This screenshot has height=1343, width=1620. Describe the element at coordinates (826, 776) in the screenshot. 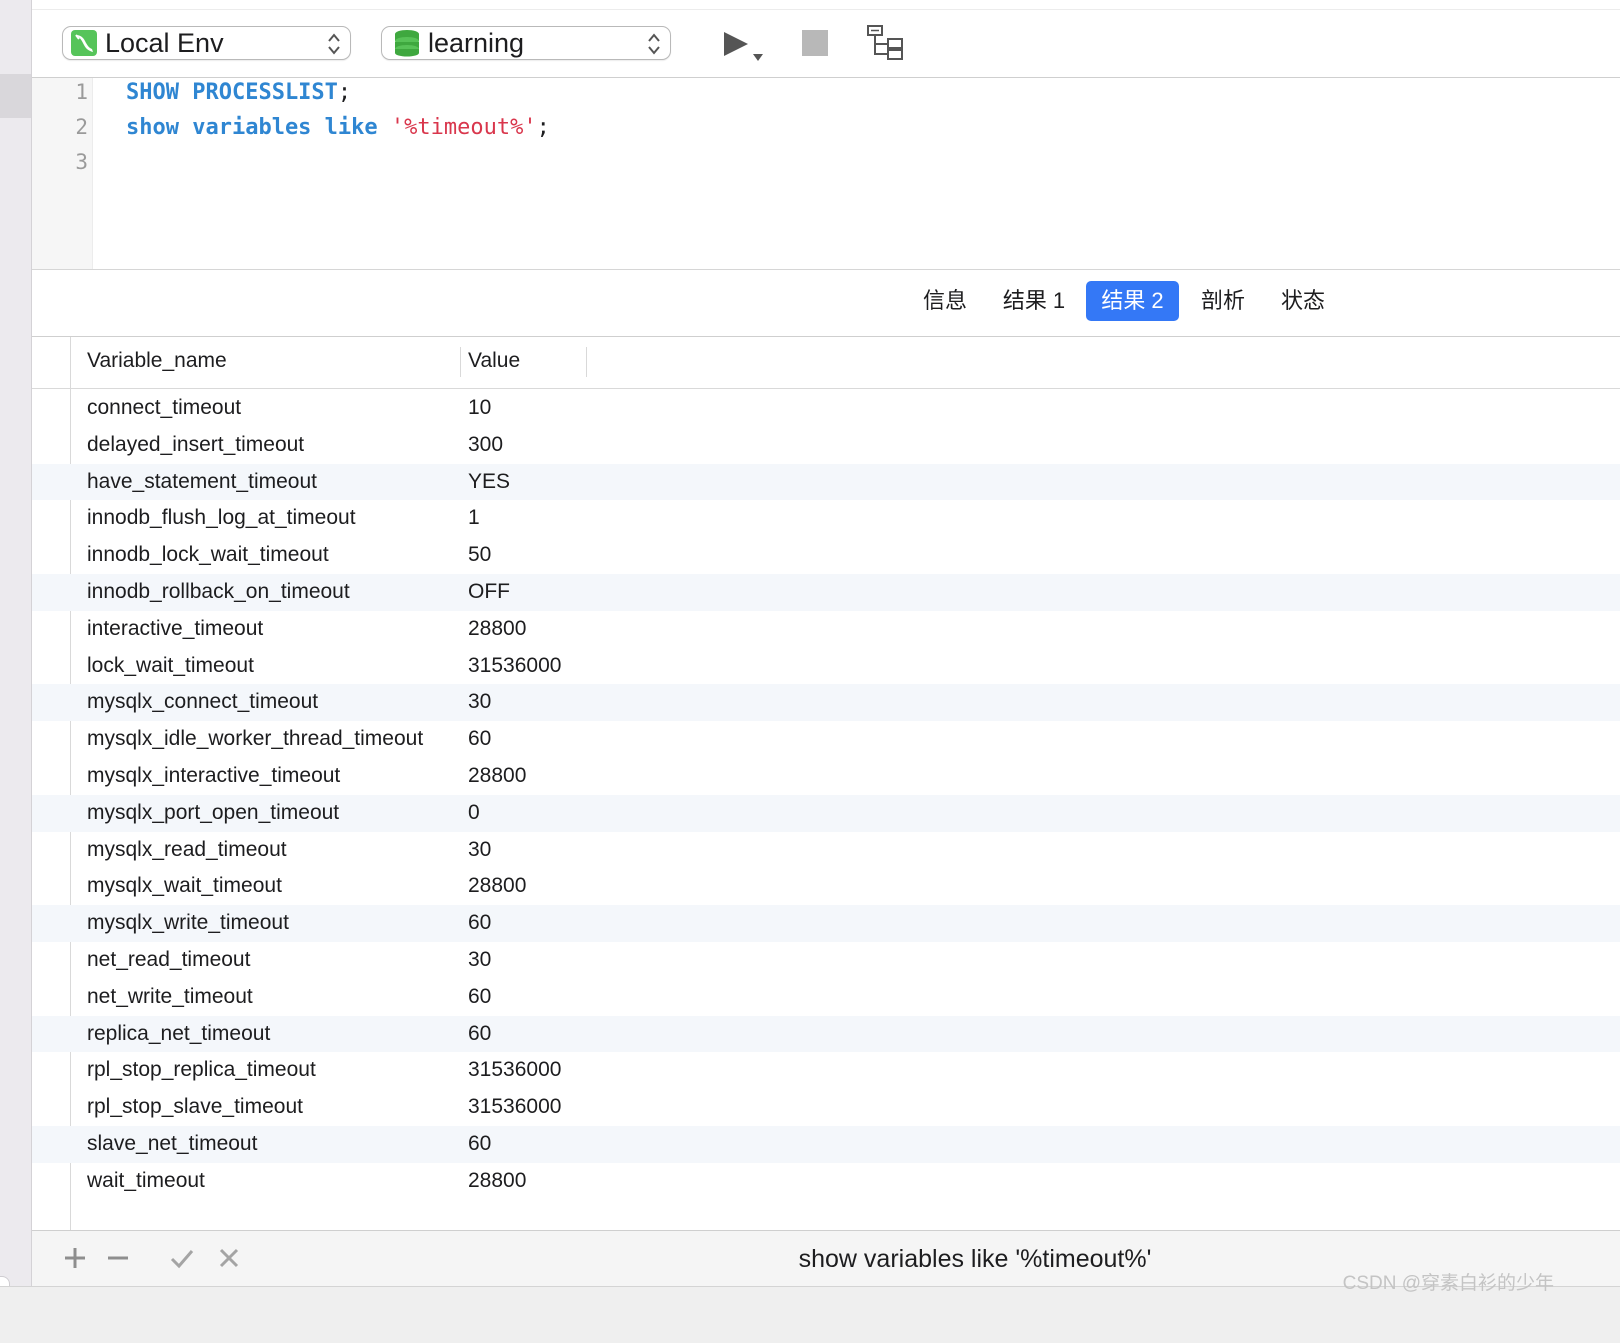

I see `table-row: mysqlx_interactive_timeout 28800` at that location.